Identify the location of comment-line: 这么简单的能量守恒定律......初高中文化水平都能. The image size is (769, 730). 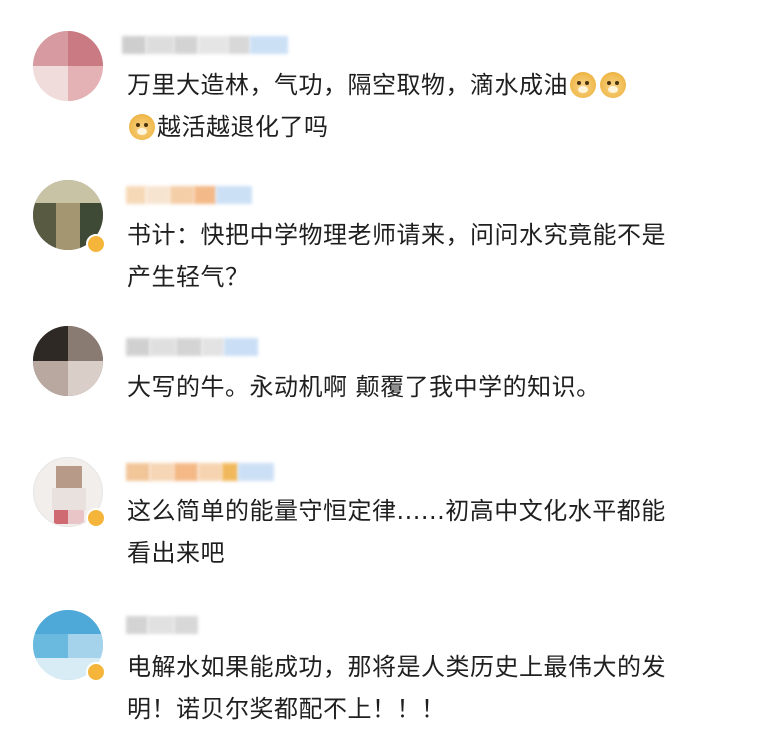
(396, 511).